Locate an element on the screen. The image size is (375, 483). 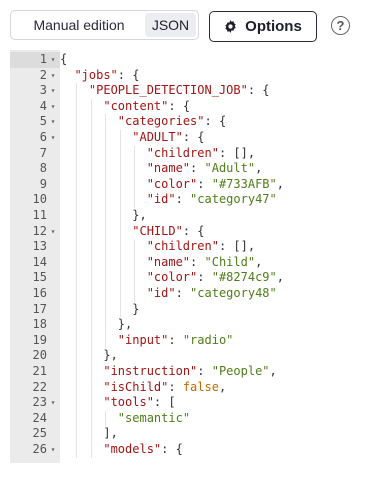
code-content: "input": "radio" is located at coordinates (176, 341).